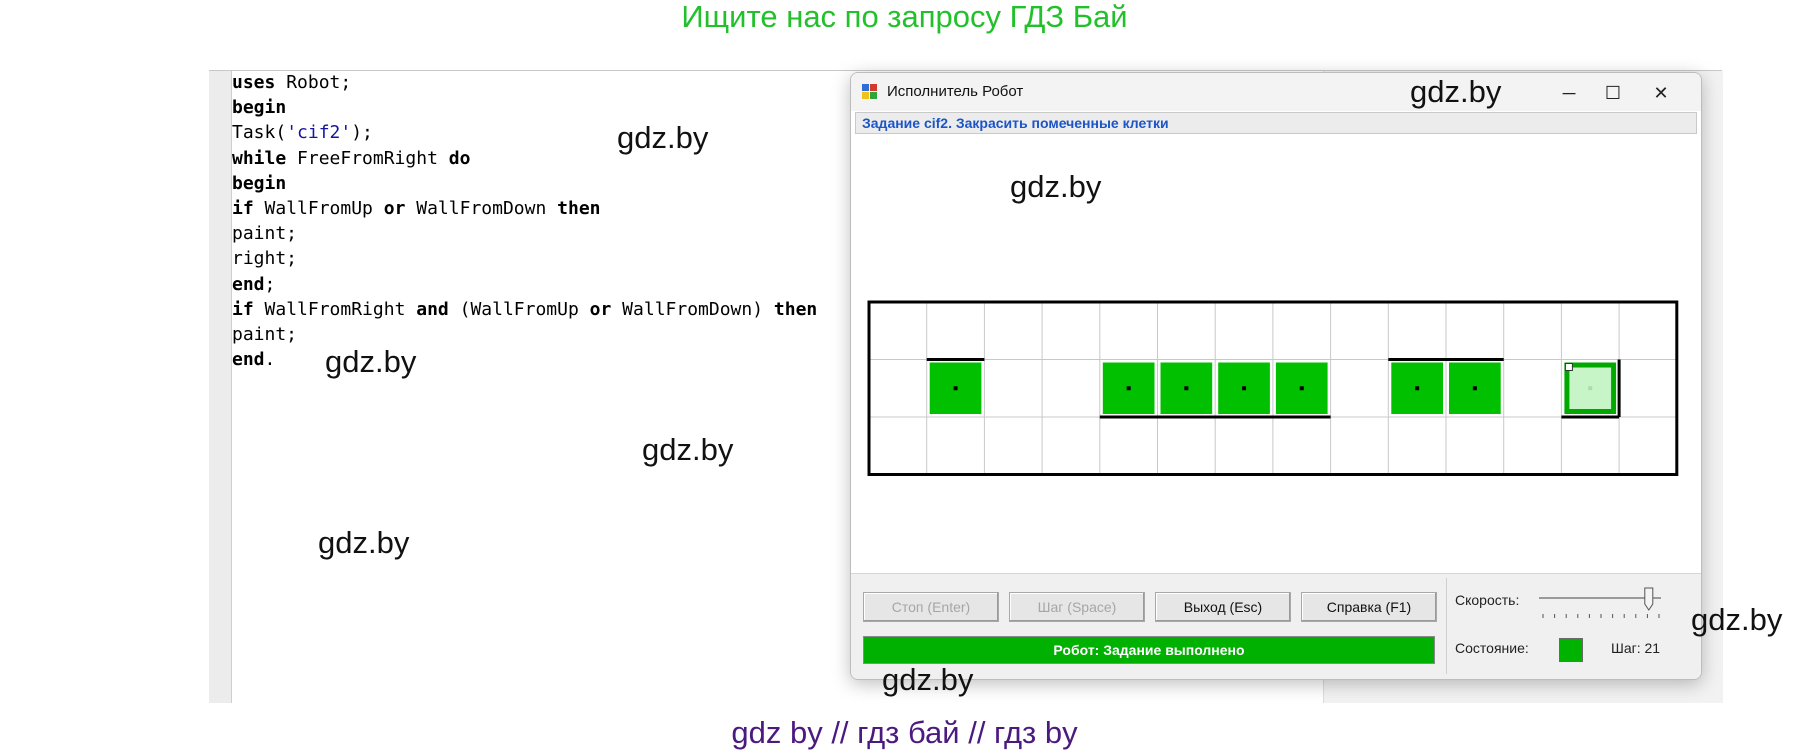 This screenshot has height=754, width=1809. What do you see at coordinates (955, 91) in the screenshot?
I see `window-title: Исполнитель Робот` at bounding box center [955, 91].